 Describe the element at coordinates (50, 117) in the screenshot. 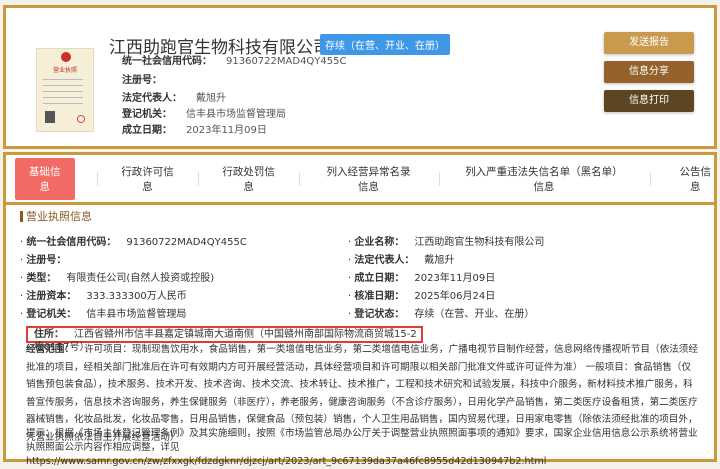

I see `qr-code-icon` at that location.